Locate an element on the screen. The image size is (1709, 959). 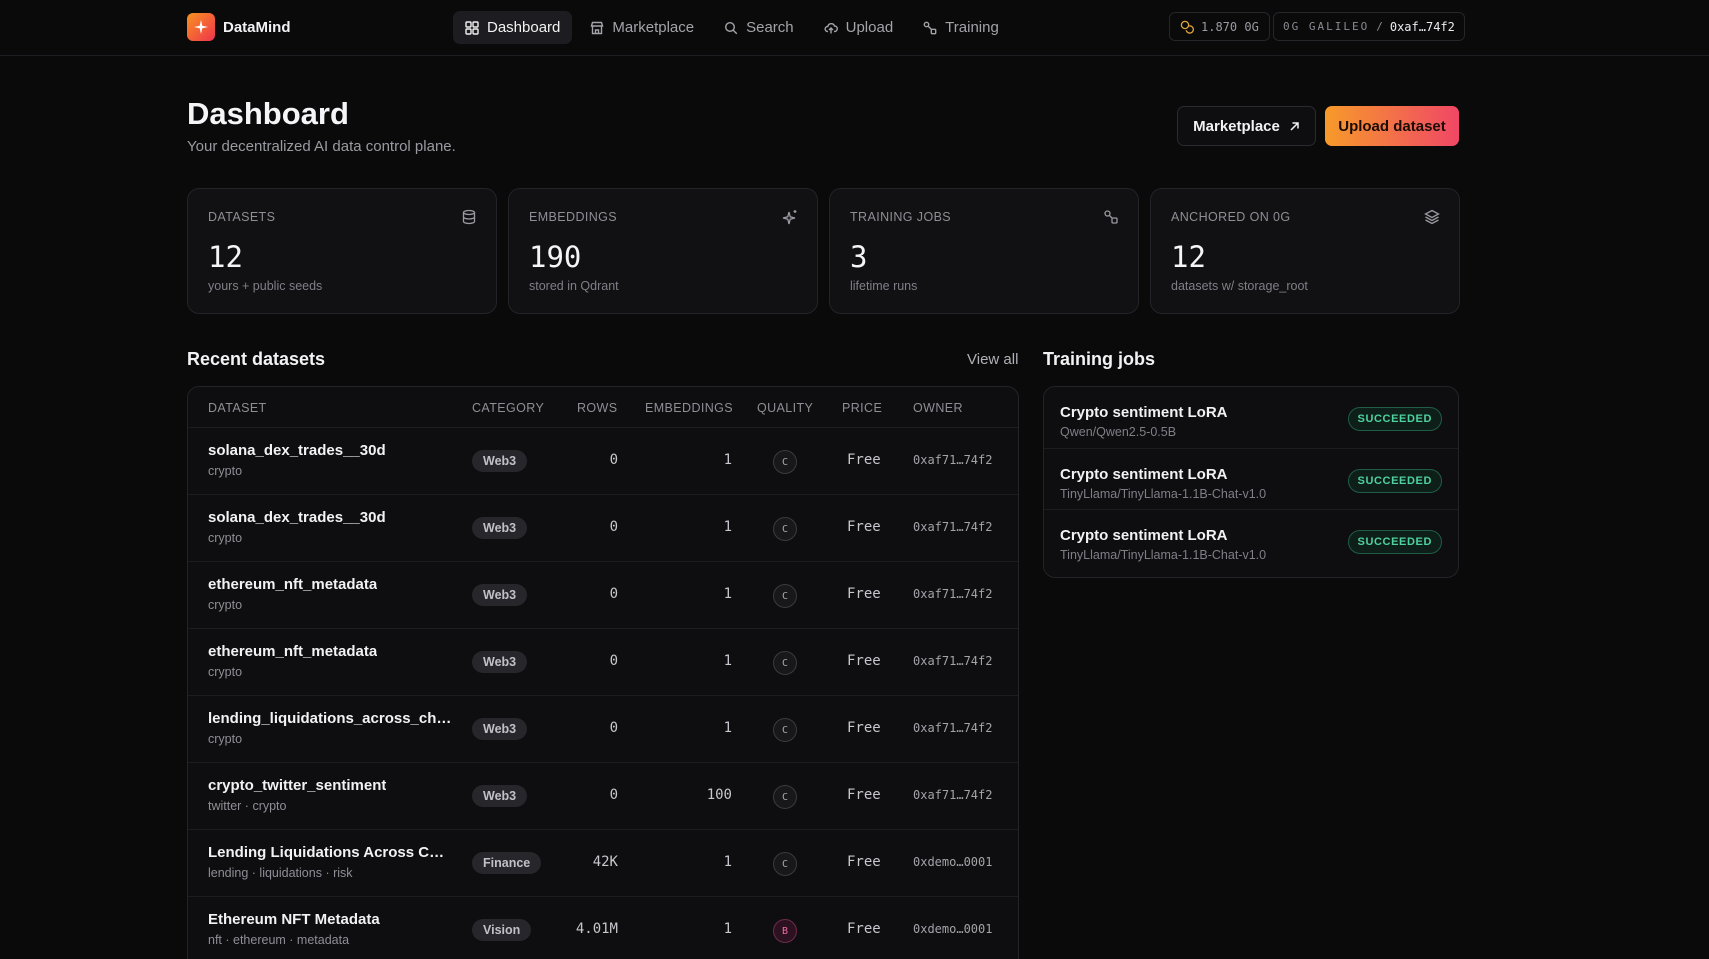
nav-label: Upload is located at coordinates (869, 27).